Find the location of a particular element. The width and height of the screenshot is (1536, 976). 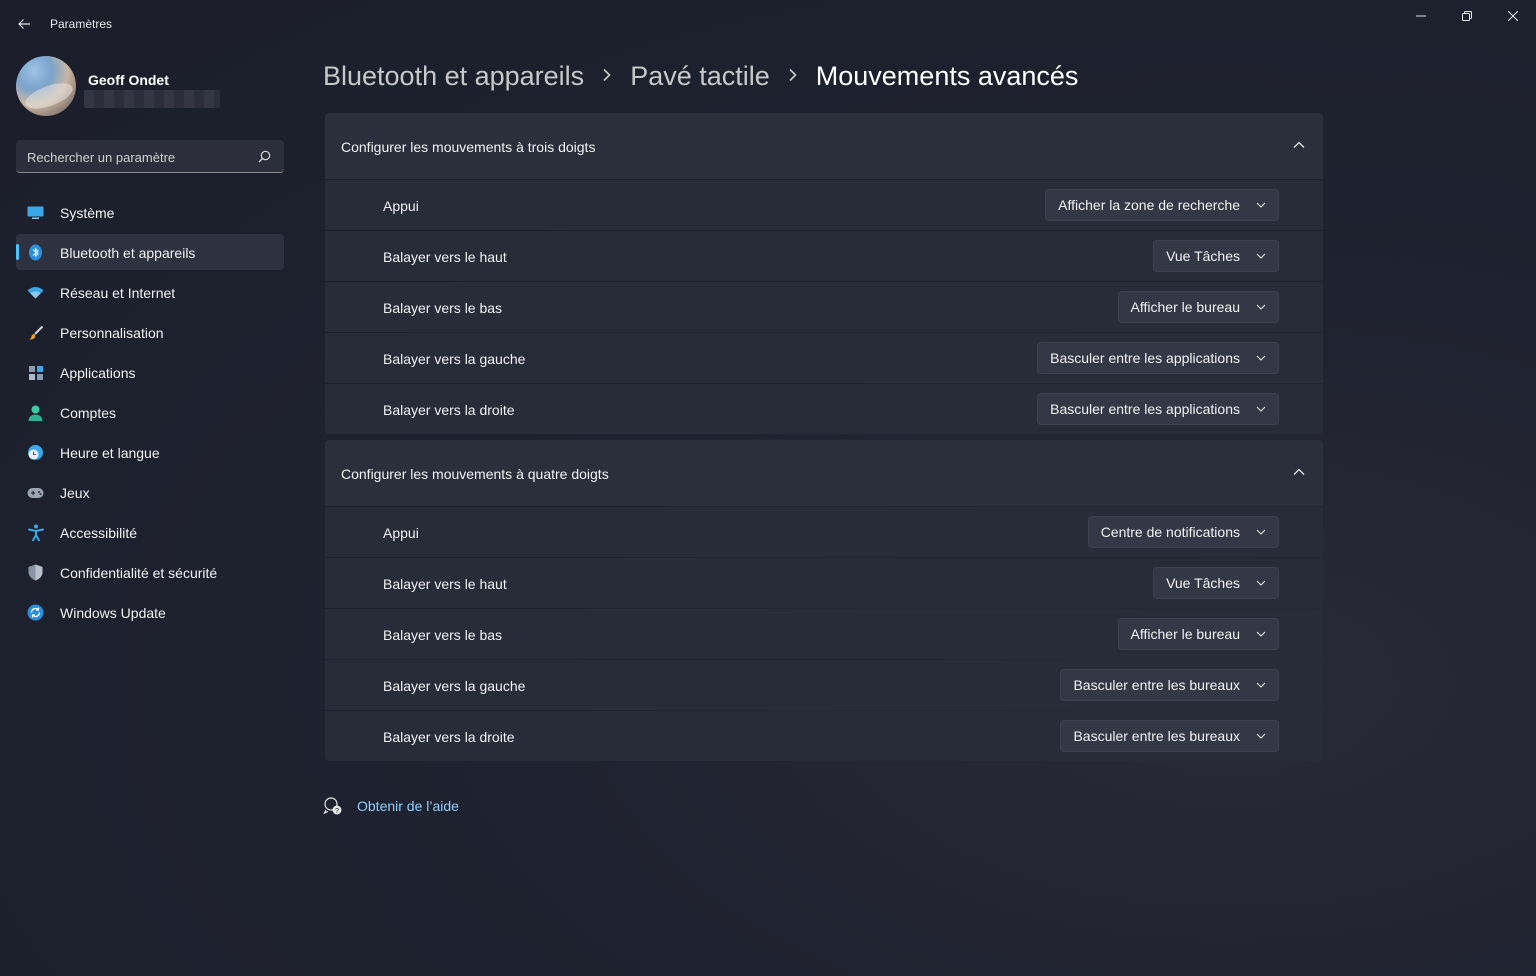

user-profile: Geoff Ondet is located at coordinates (151, 87).